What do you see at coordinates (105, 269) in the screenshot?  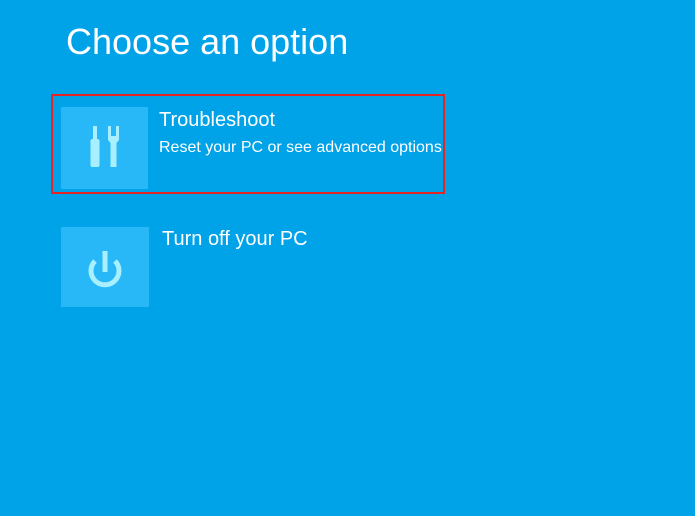 I see `power-icon` at bounding box center [105, 269].